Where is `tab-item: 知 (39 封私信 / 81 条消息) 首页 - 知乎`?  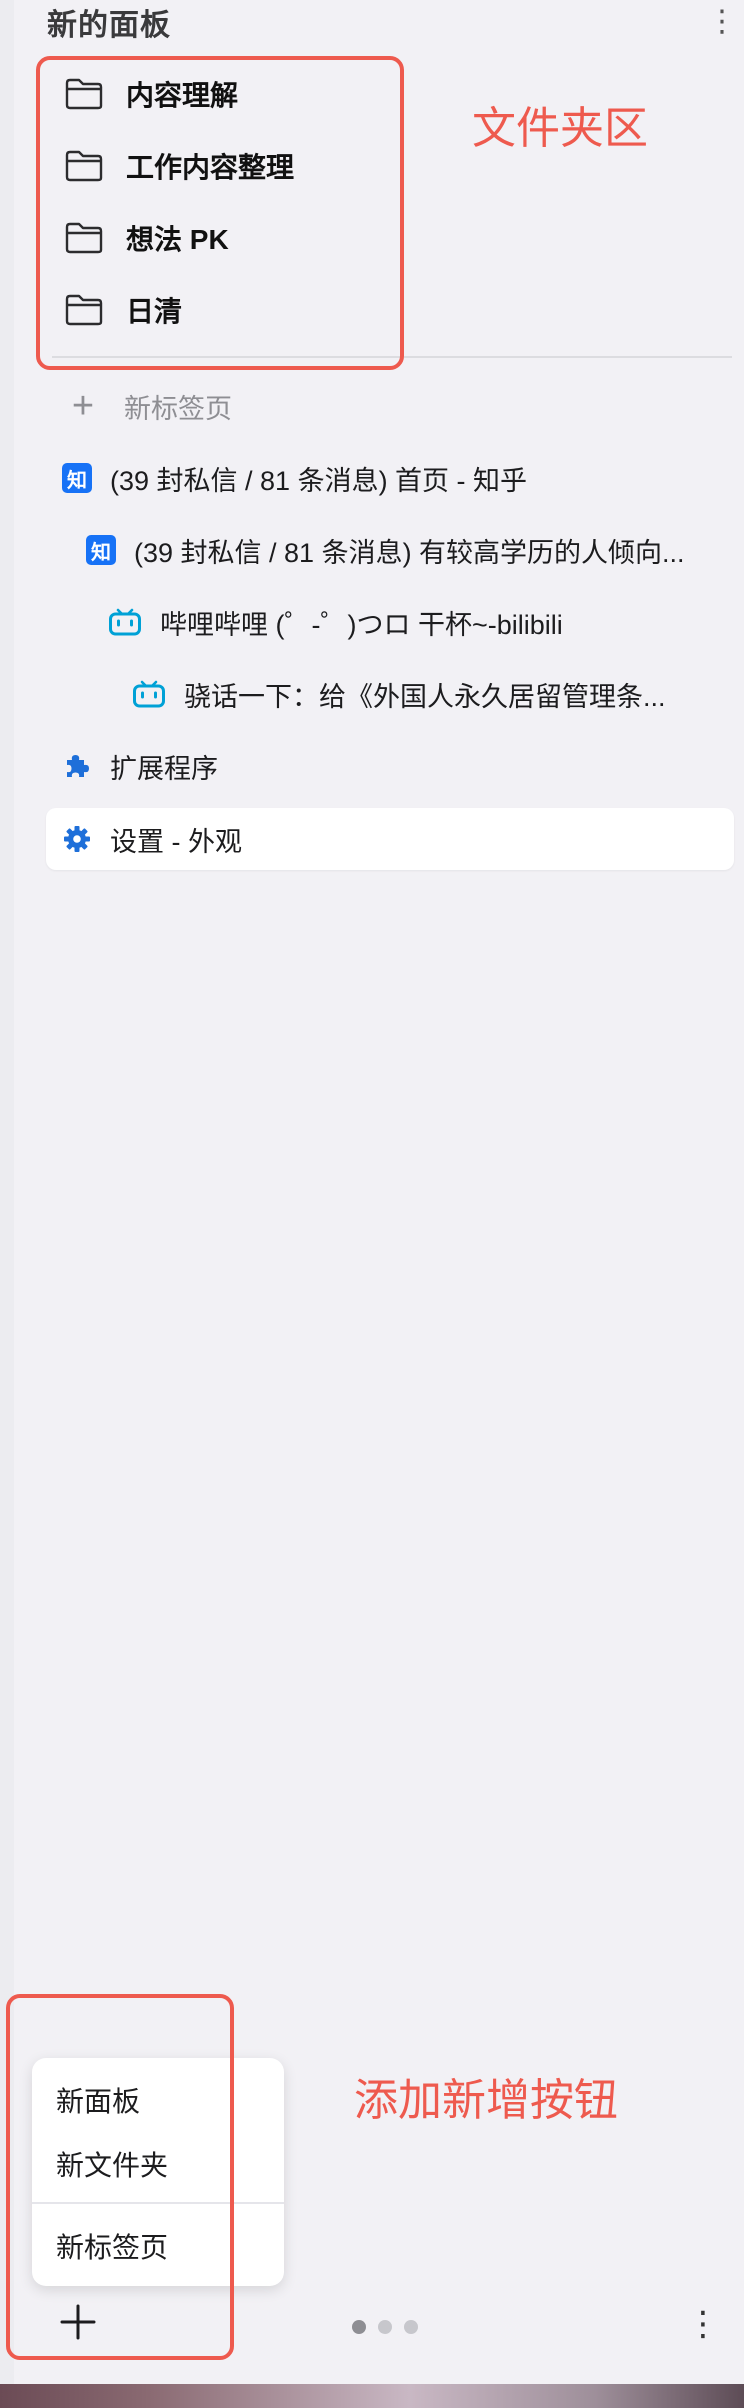
tab-item: 知 (39 封私信 / 81 条消息) 首页 - 知乎 is located at coordinates (294, 478).